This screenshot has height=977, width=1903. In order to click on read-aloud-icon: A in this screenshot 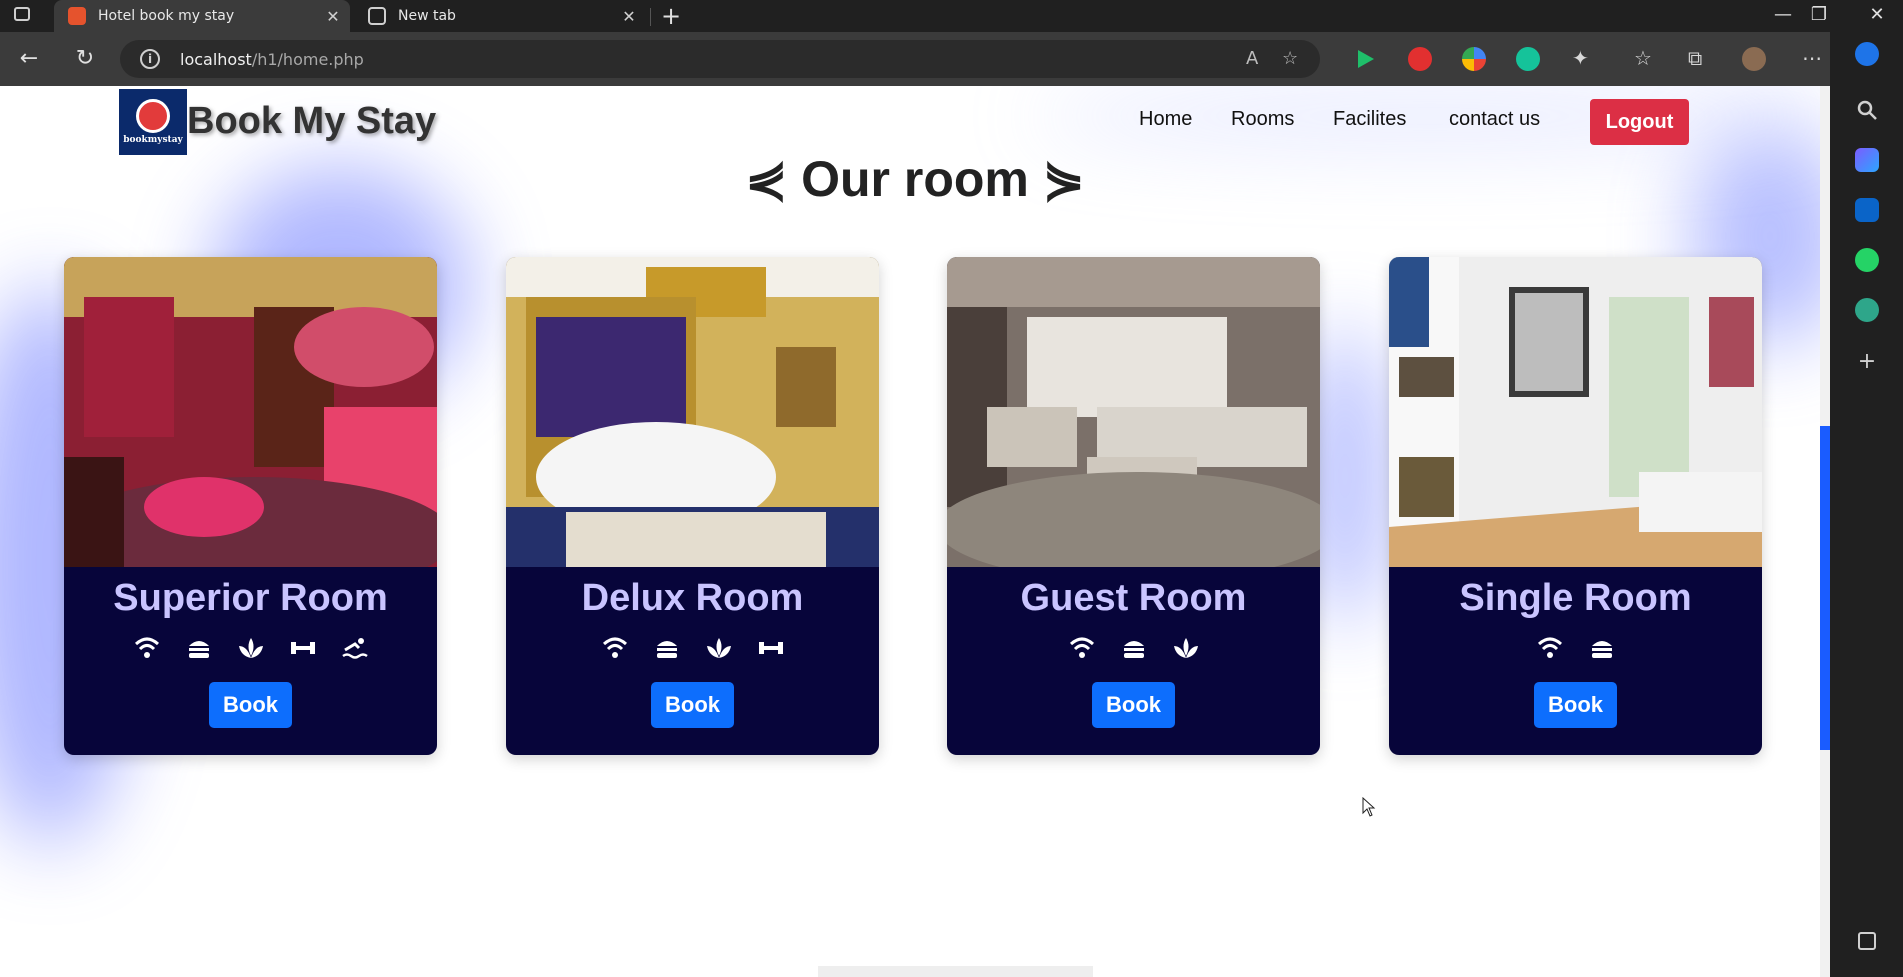, I will do `click(1252, 58)`.